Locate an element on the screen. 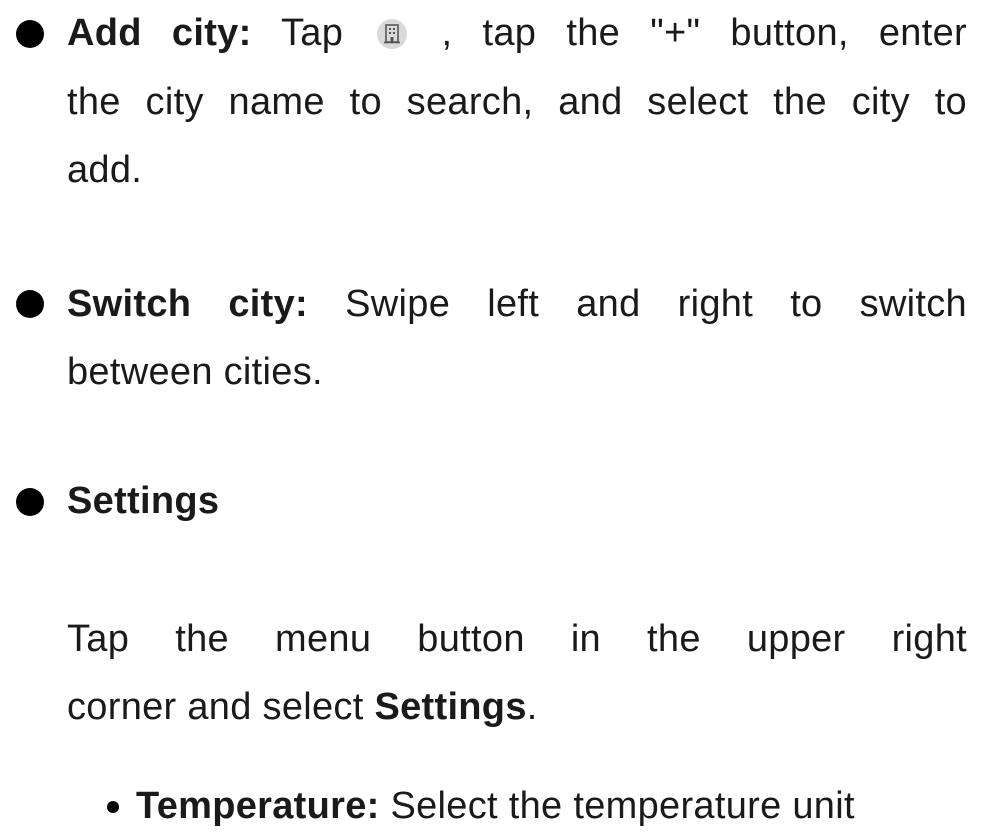 This screenshot has height=836, width=999. settings-heading: Settings is located at coordinates (143, 501).